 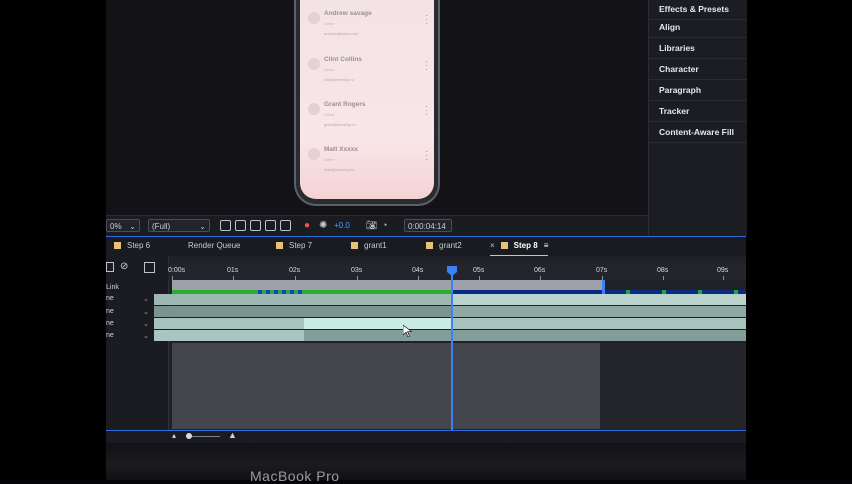 I want to click on tick-label: 01s, so click(x=233, y=270).